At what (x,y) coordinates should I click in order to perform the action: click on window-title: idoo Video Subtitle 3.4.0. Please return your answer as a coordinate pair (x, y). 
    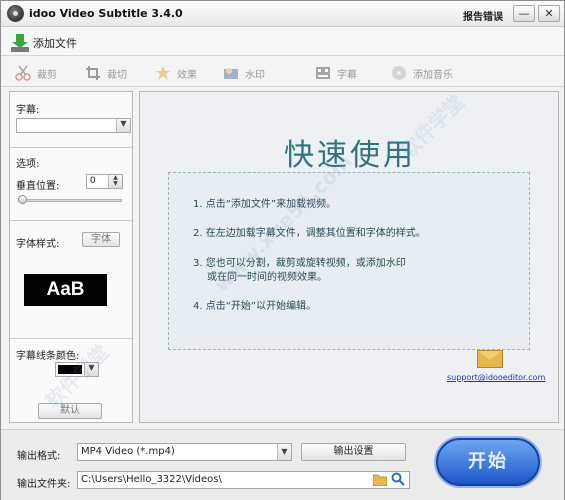
    Looking at the image, I should click on (106, 13).